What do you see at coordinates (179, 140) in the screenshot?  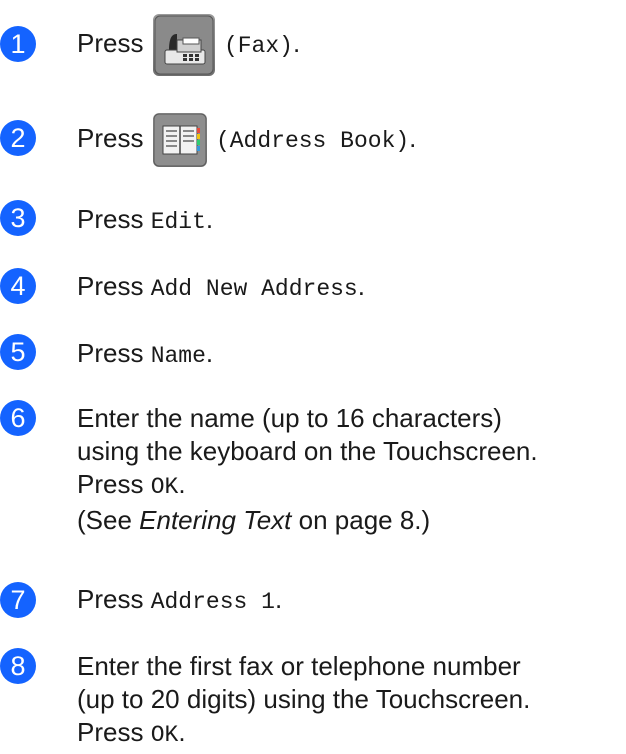 I see `address-book-icon` at bounding box center [179, 140].